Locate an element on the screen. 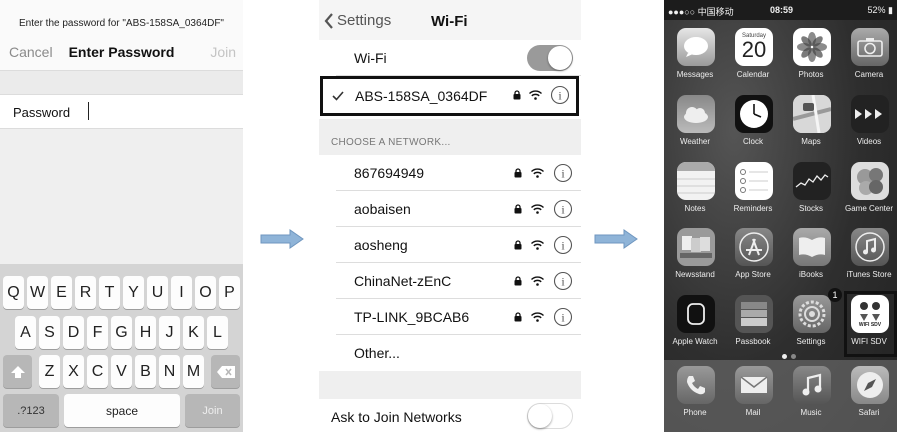 The height and width of the screenshot is (432, 897). music-icon is located at coordinates (812, 385).